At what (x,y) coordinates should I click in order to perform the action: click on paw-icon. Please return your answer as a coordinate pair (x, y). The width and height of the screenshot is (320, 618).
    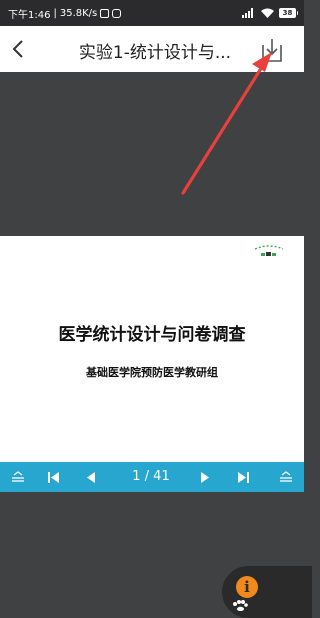
    Looking at the image, I should click on (240, 605).